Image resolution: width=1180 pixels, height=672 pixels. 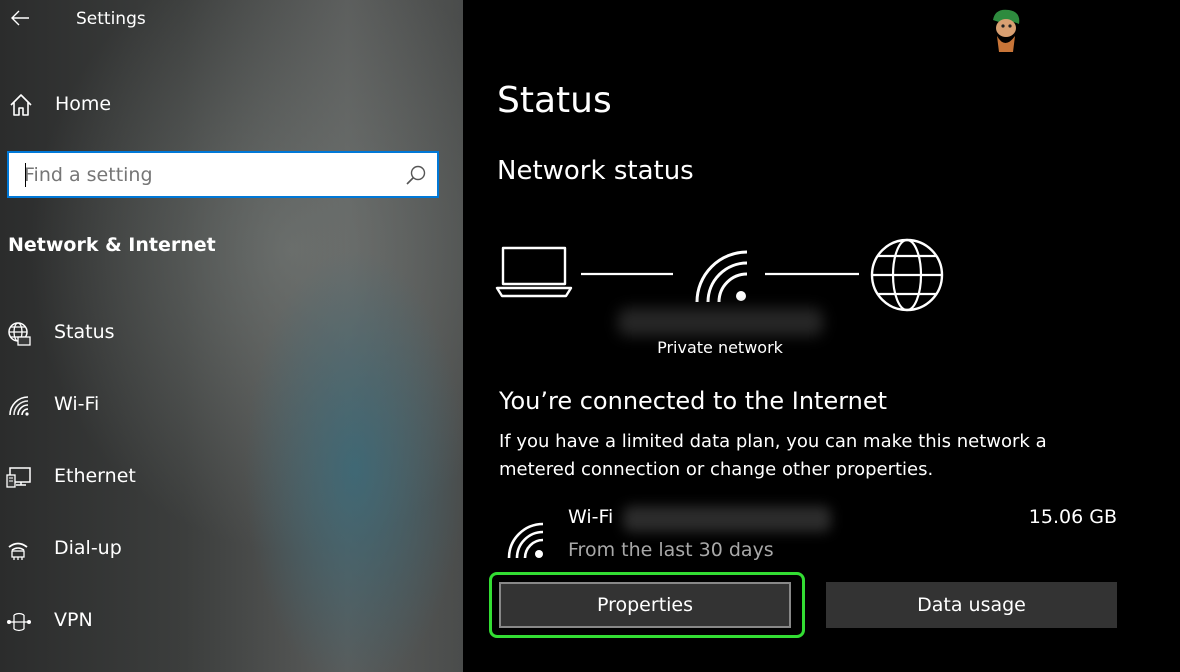 I want to click on wifi-signal-icon, so click(x=721, y=276).